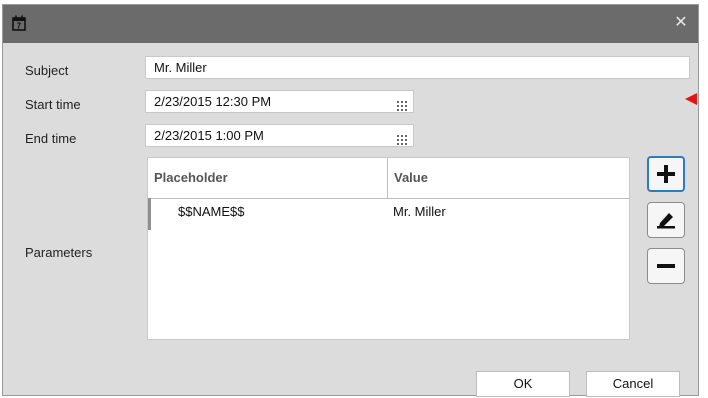 This screenshot has height=398, width=708. I want to click on table-header: Placeholder Value, so click(388, 178).